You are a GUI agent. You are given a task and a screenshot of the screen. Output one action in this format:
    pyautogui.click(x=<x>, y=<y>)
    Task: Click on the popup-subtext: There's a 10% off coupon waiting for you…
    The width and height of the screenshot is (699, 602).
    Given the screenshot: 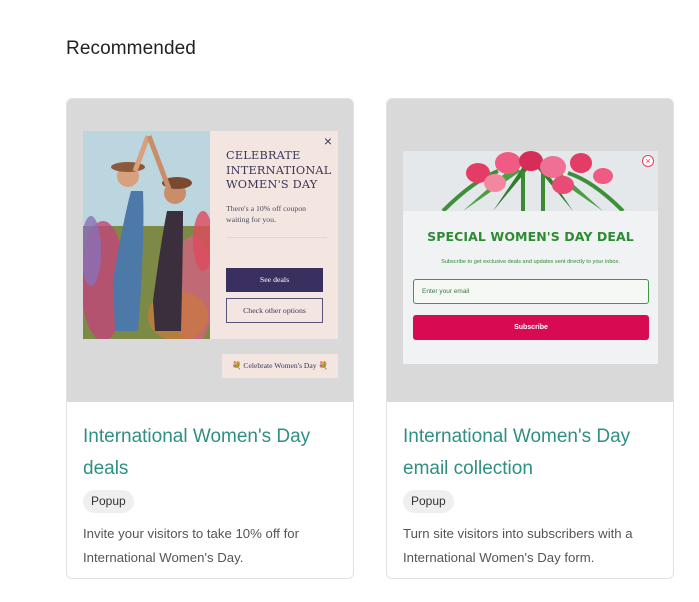 What is the action you would take?
    pyautogui.click(x=266, y=214)
    